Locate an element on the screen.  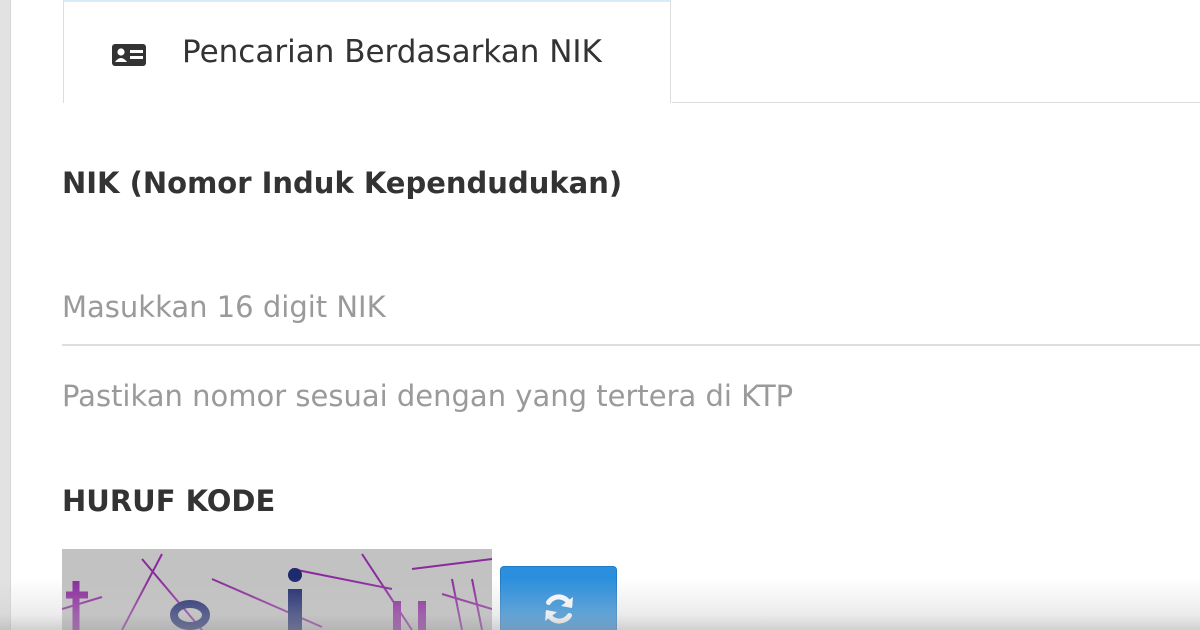
captcha-image is located at coordinates (277, 589).